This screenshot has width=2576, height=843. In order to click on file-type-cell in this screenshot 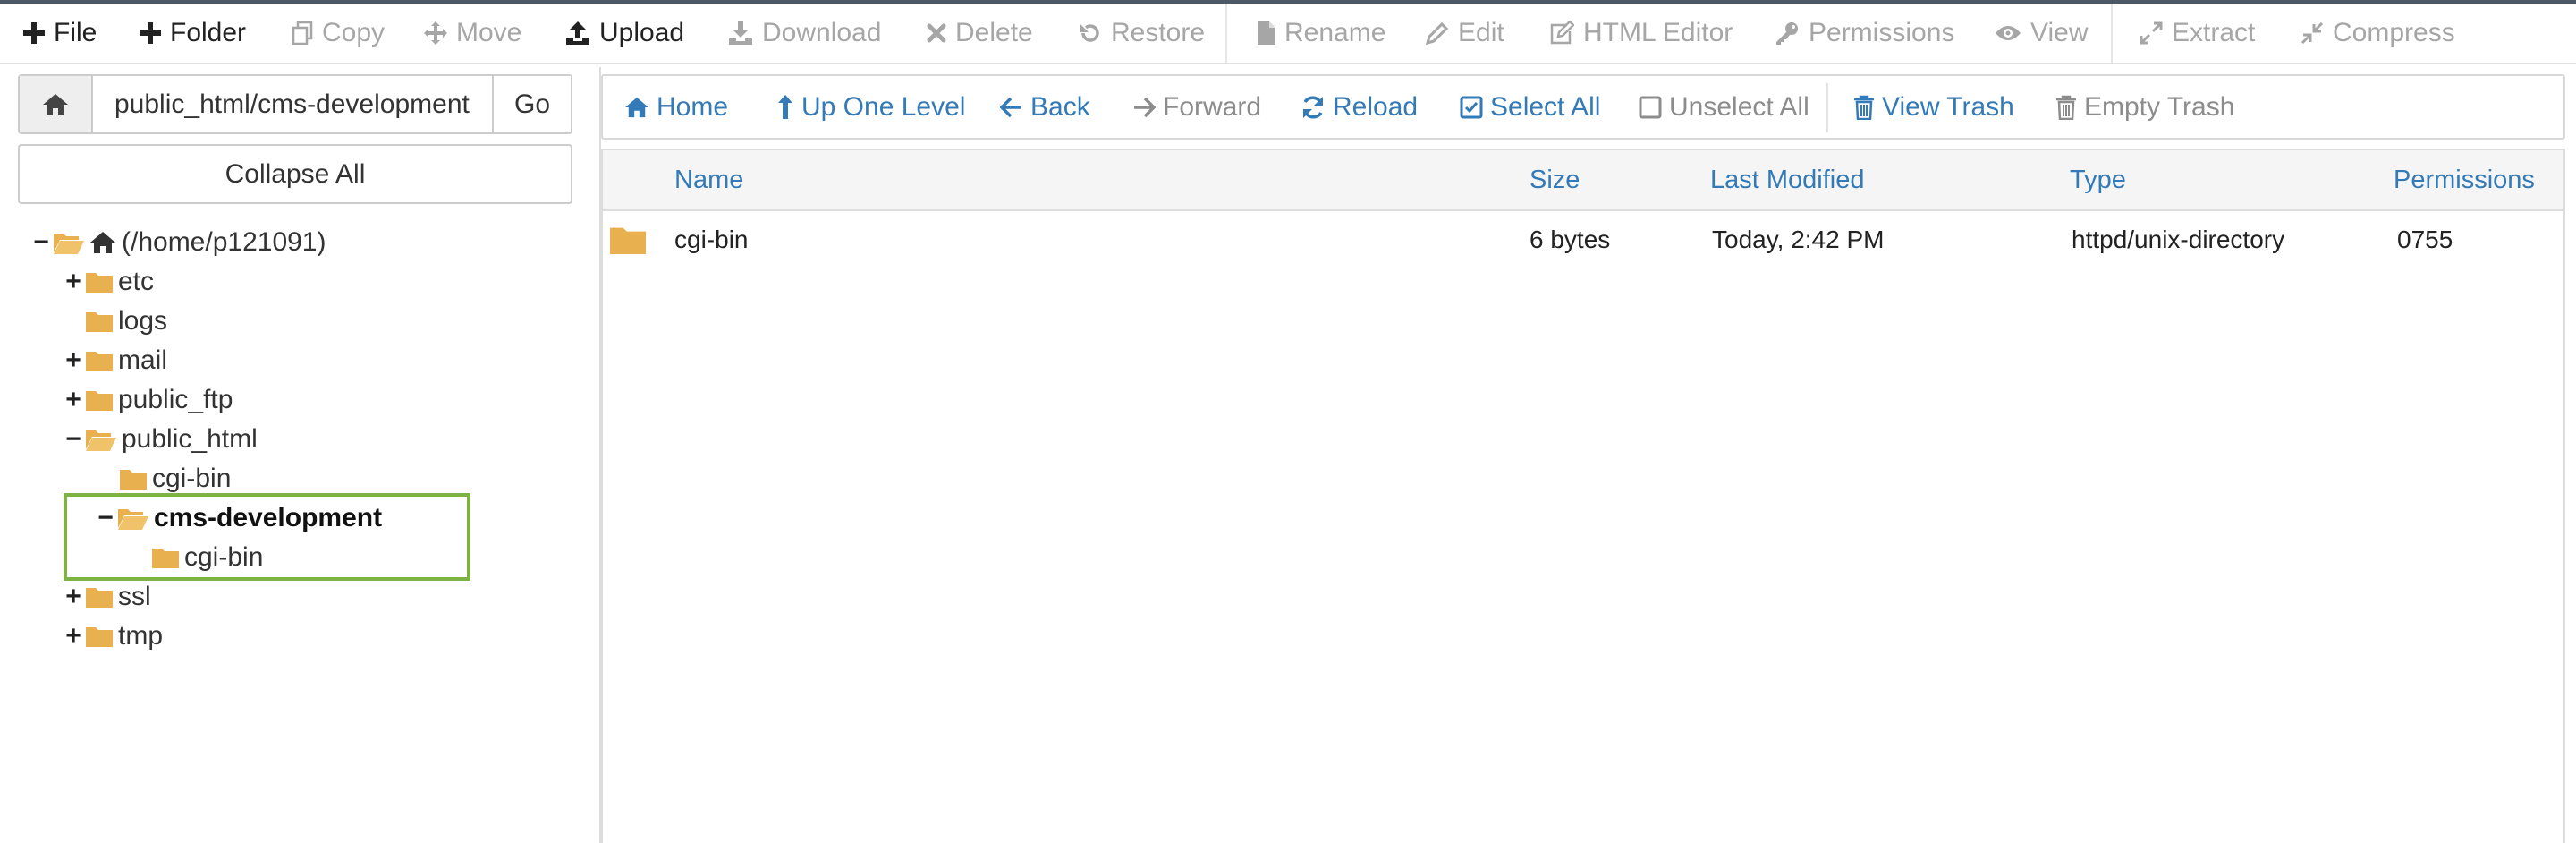, I will do `click(628, 239)`.